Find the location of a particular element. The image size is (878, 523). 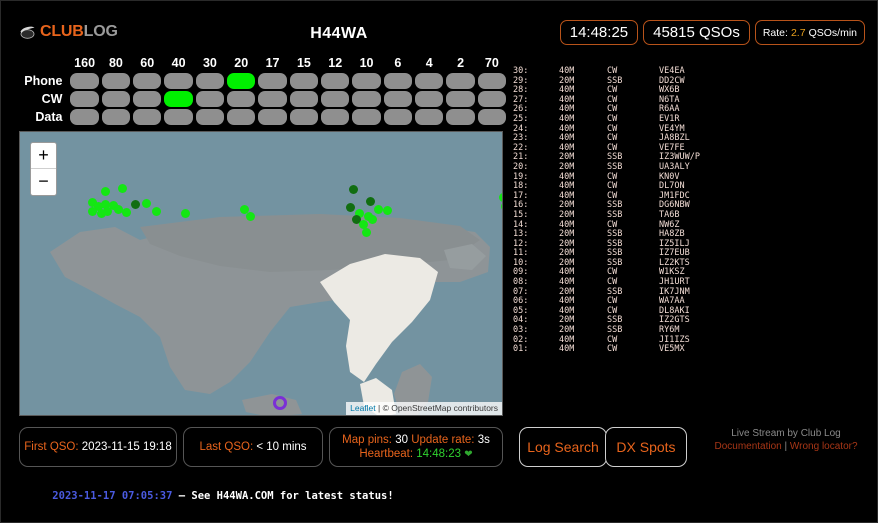

footer-message: — See H44WA.COM for latest status! is located at coordinates (283, 496).